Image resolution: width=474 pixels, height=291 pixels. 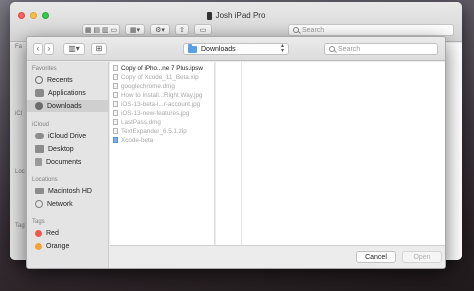 I want to click on list-item: How to Install...Right Way.jpg, so click(x=163, y=95).